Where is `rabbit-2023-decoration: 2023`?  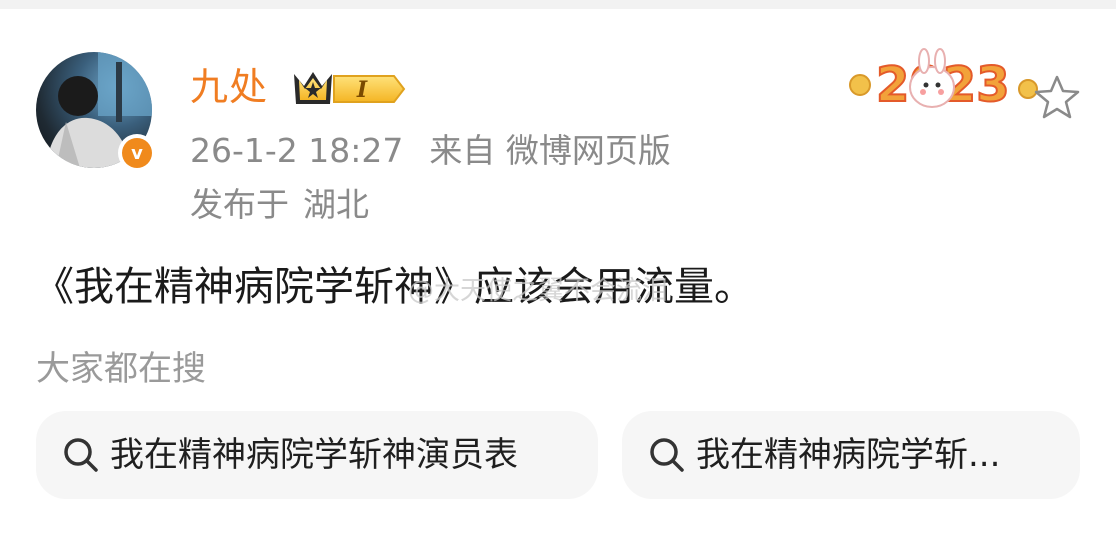 rabbit-2023-decoration: 2023 is located at coordinates (943, 81).